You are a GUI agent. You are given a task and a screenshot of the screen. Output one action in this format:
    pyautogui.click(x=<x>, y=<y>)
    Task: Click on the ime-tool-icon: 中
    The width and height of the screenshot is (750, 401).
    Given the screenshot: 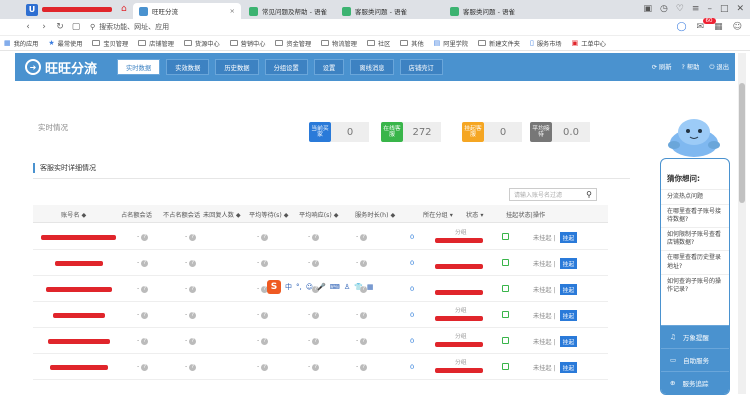 What is the action you would take?
    pyautogui.click(x=288, y=287)
    